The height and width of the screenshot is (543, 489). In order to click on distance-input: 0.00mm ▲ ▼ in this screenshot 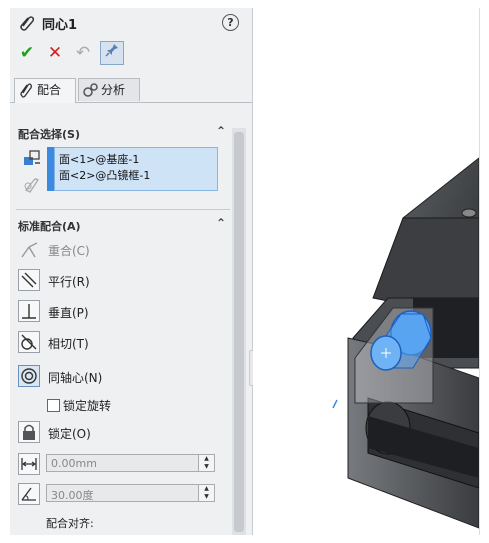, I will do `click(130, 463)`.